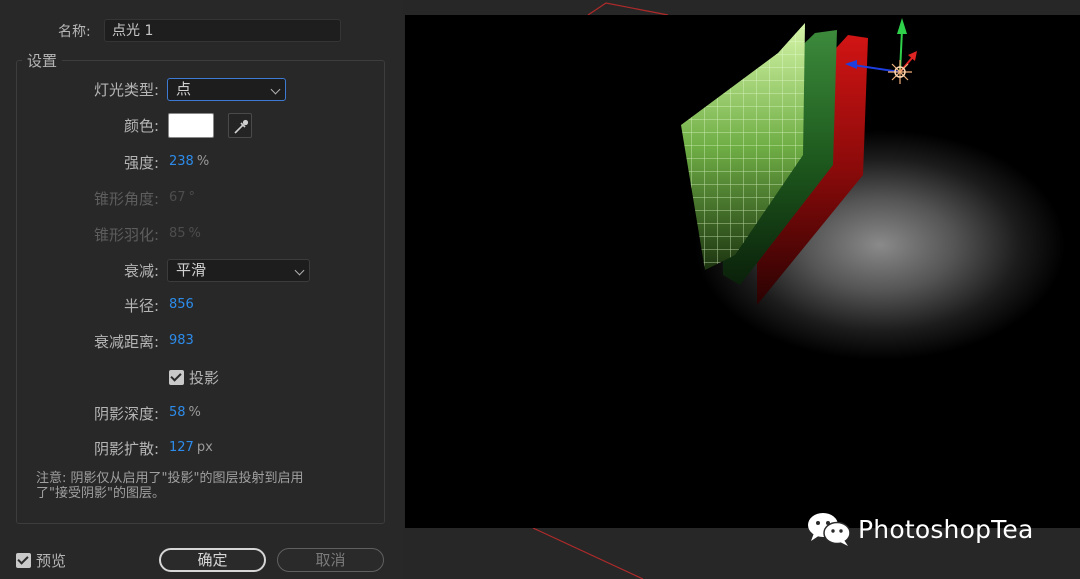 This screenshot has width=1080, height=579. I want to click on falloff-distance-value: 983, so click(181, 340).